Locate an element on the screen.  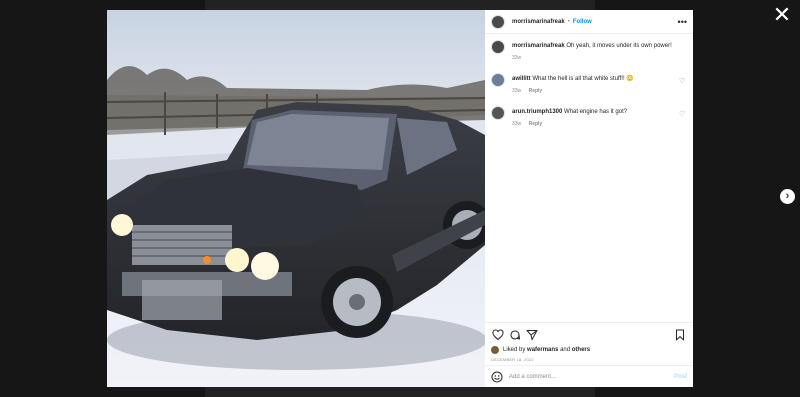
more-options-icon: ••• is located at coordinates (682, 22).